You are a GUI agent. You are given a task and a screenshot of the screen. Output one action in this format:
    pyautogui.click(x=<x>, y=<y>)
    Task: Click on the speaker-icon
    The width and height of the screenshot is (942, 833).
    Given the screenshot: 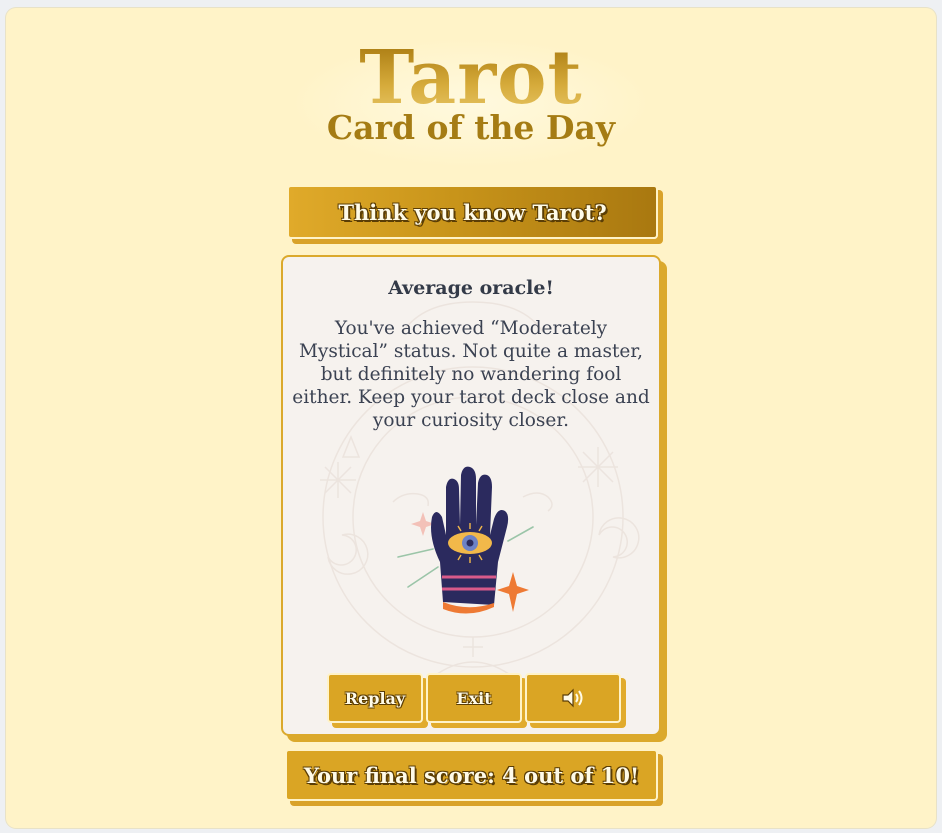 What is the action you would take?
    pyautogui.click(x=572, y=698)
    